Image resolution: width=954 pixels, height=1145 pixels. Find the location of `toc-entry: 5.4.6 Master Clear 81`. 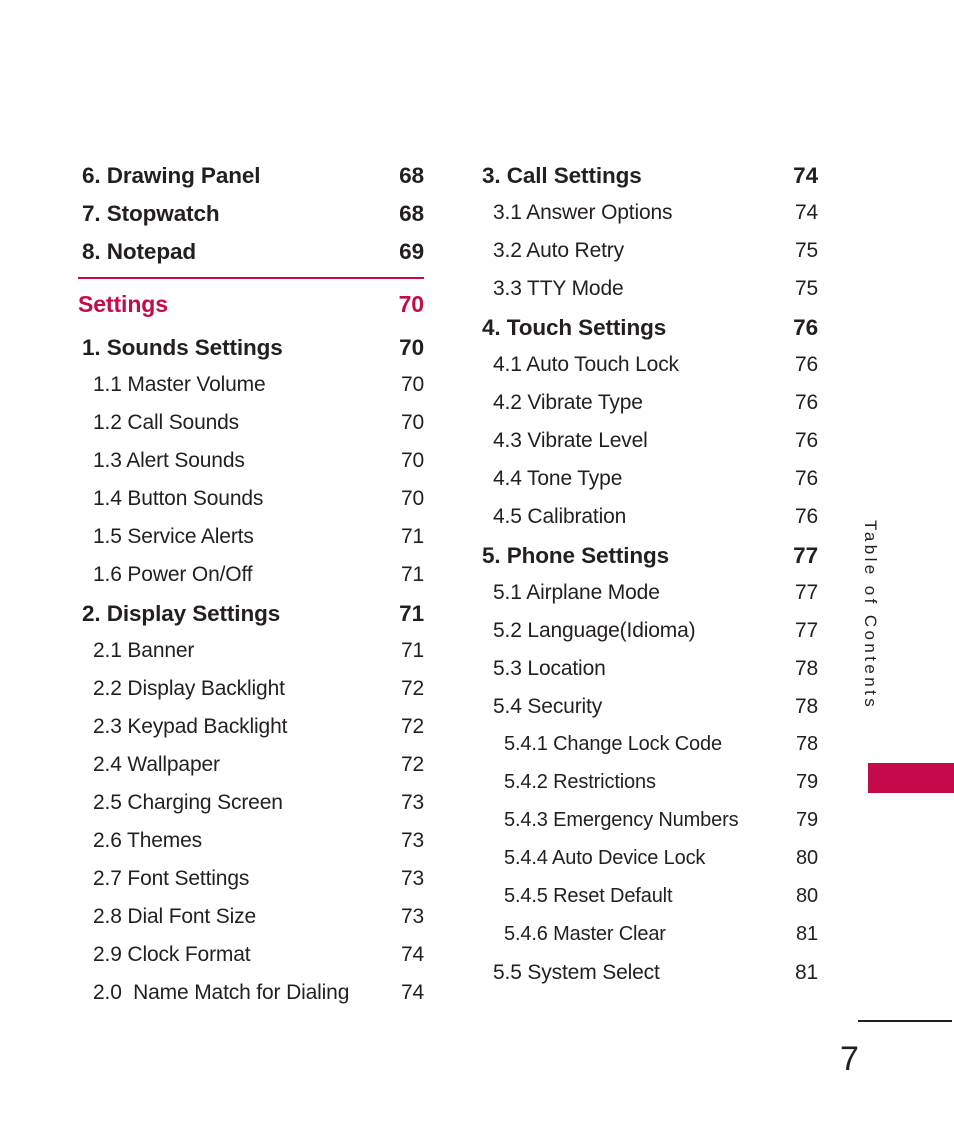

toc-entry: 5.4.6 Master Clear 81 is located at coordinates (648, 942).